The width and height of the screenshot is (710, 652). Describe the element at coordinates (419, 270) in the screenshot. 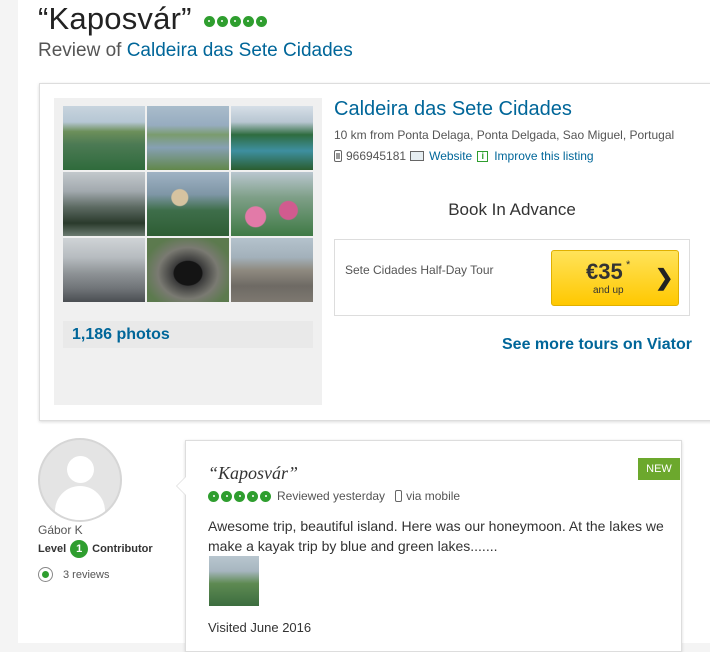

I see `tour-name: Sete Cidades Half-Day Tour` at that location.